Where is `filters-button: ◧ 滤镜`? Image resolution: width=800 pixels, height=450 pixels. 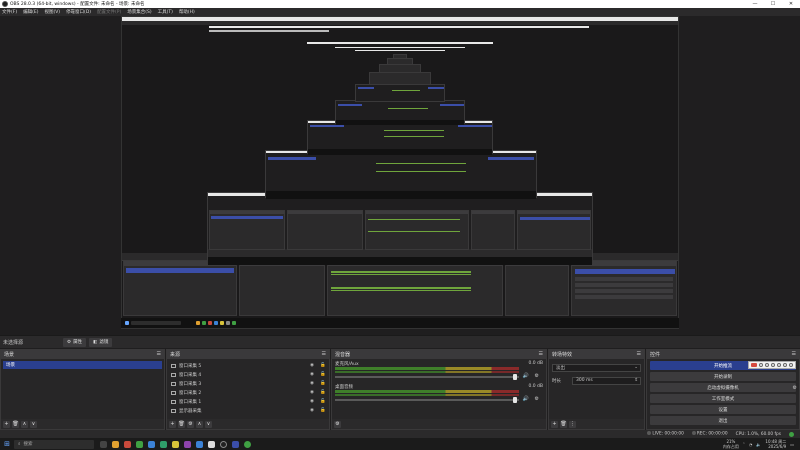 filters-button: ◧ 滤镜 is located at coordinates (101, 342).